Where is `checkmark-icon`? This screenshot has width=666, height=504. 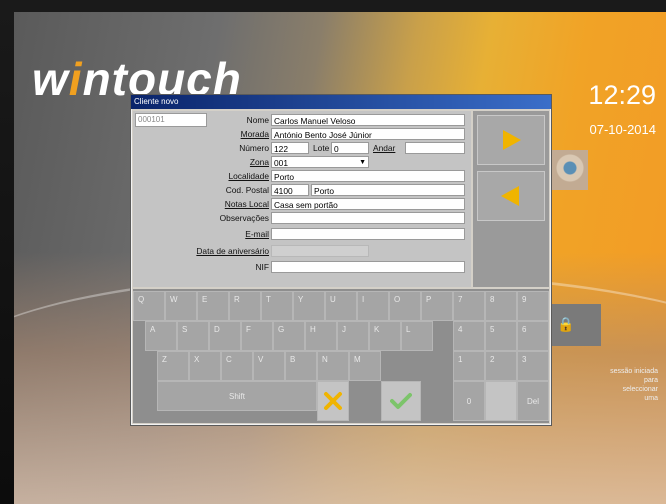 checkmark-icon is located at coordinates (401, 401).